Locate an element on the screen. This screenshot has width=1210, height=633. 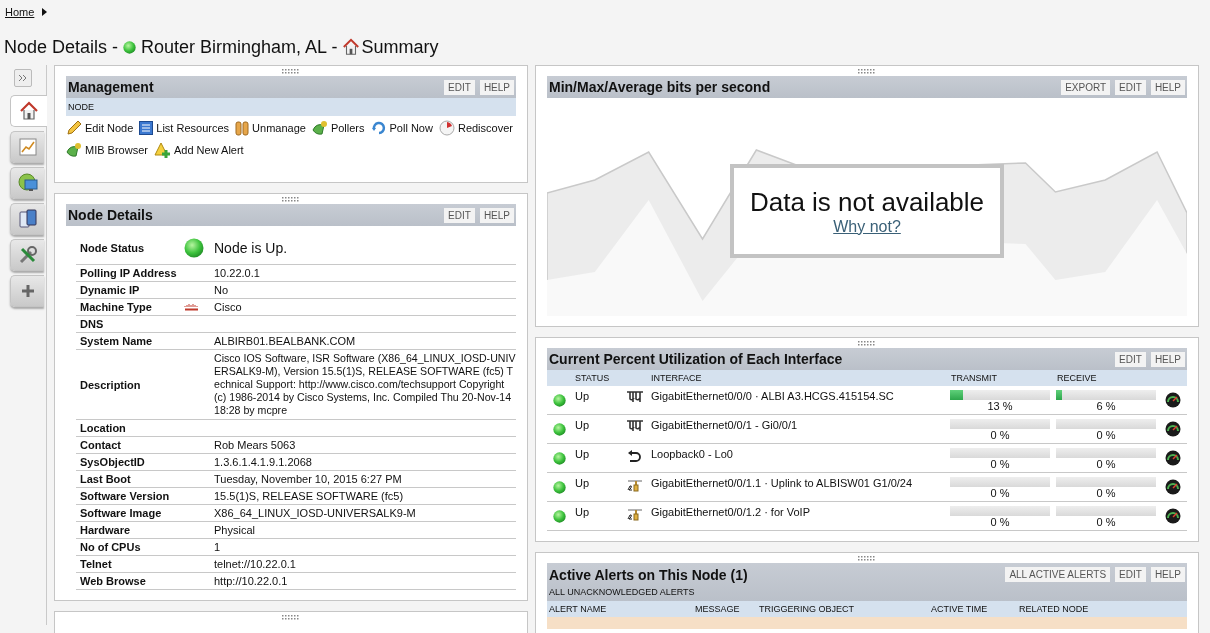
action-link: Pollers is located at coordinates (338, 128).